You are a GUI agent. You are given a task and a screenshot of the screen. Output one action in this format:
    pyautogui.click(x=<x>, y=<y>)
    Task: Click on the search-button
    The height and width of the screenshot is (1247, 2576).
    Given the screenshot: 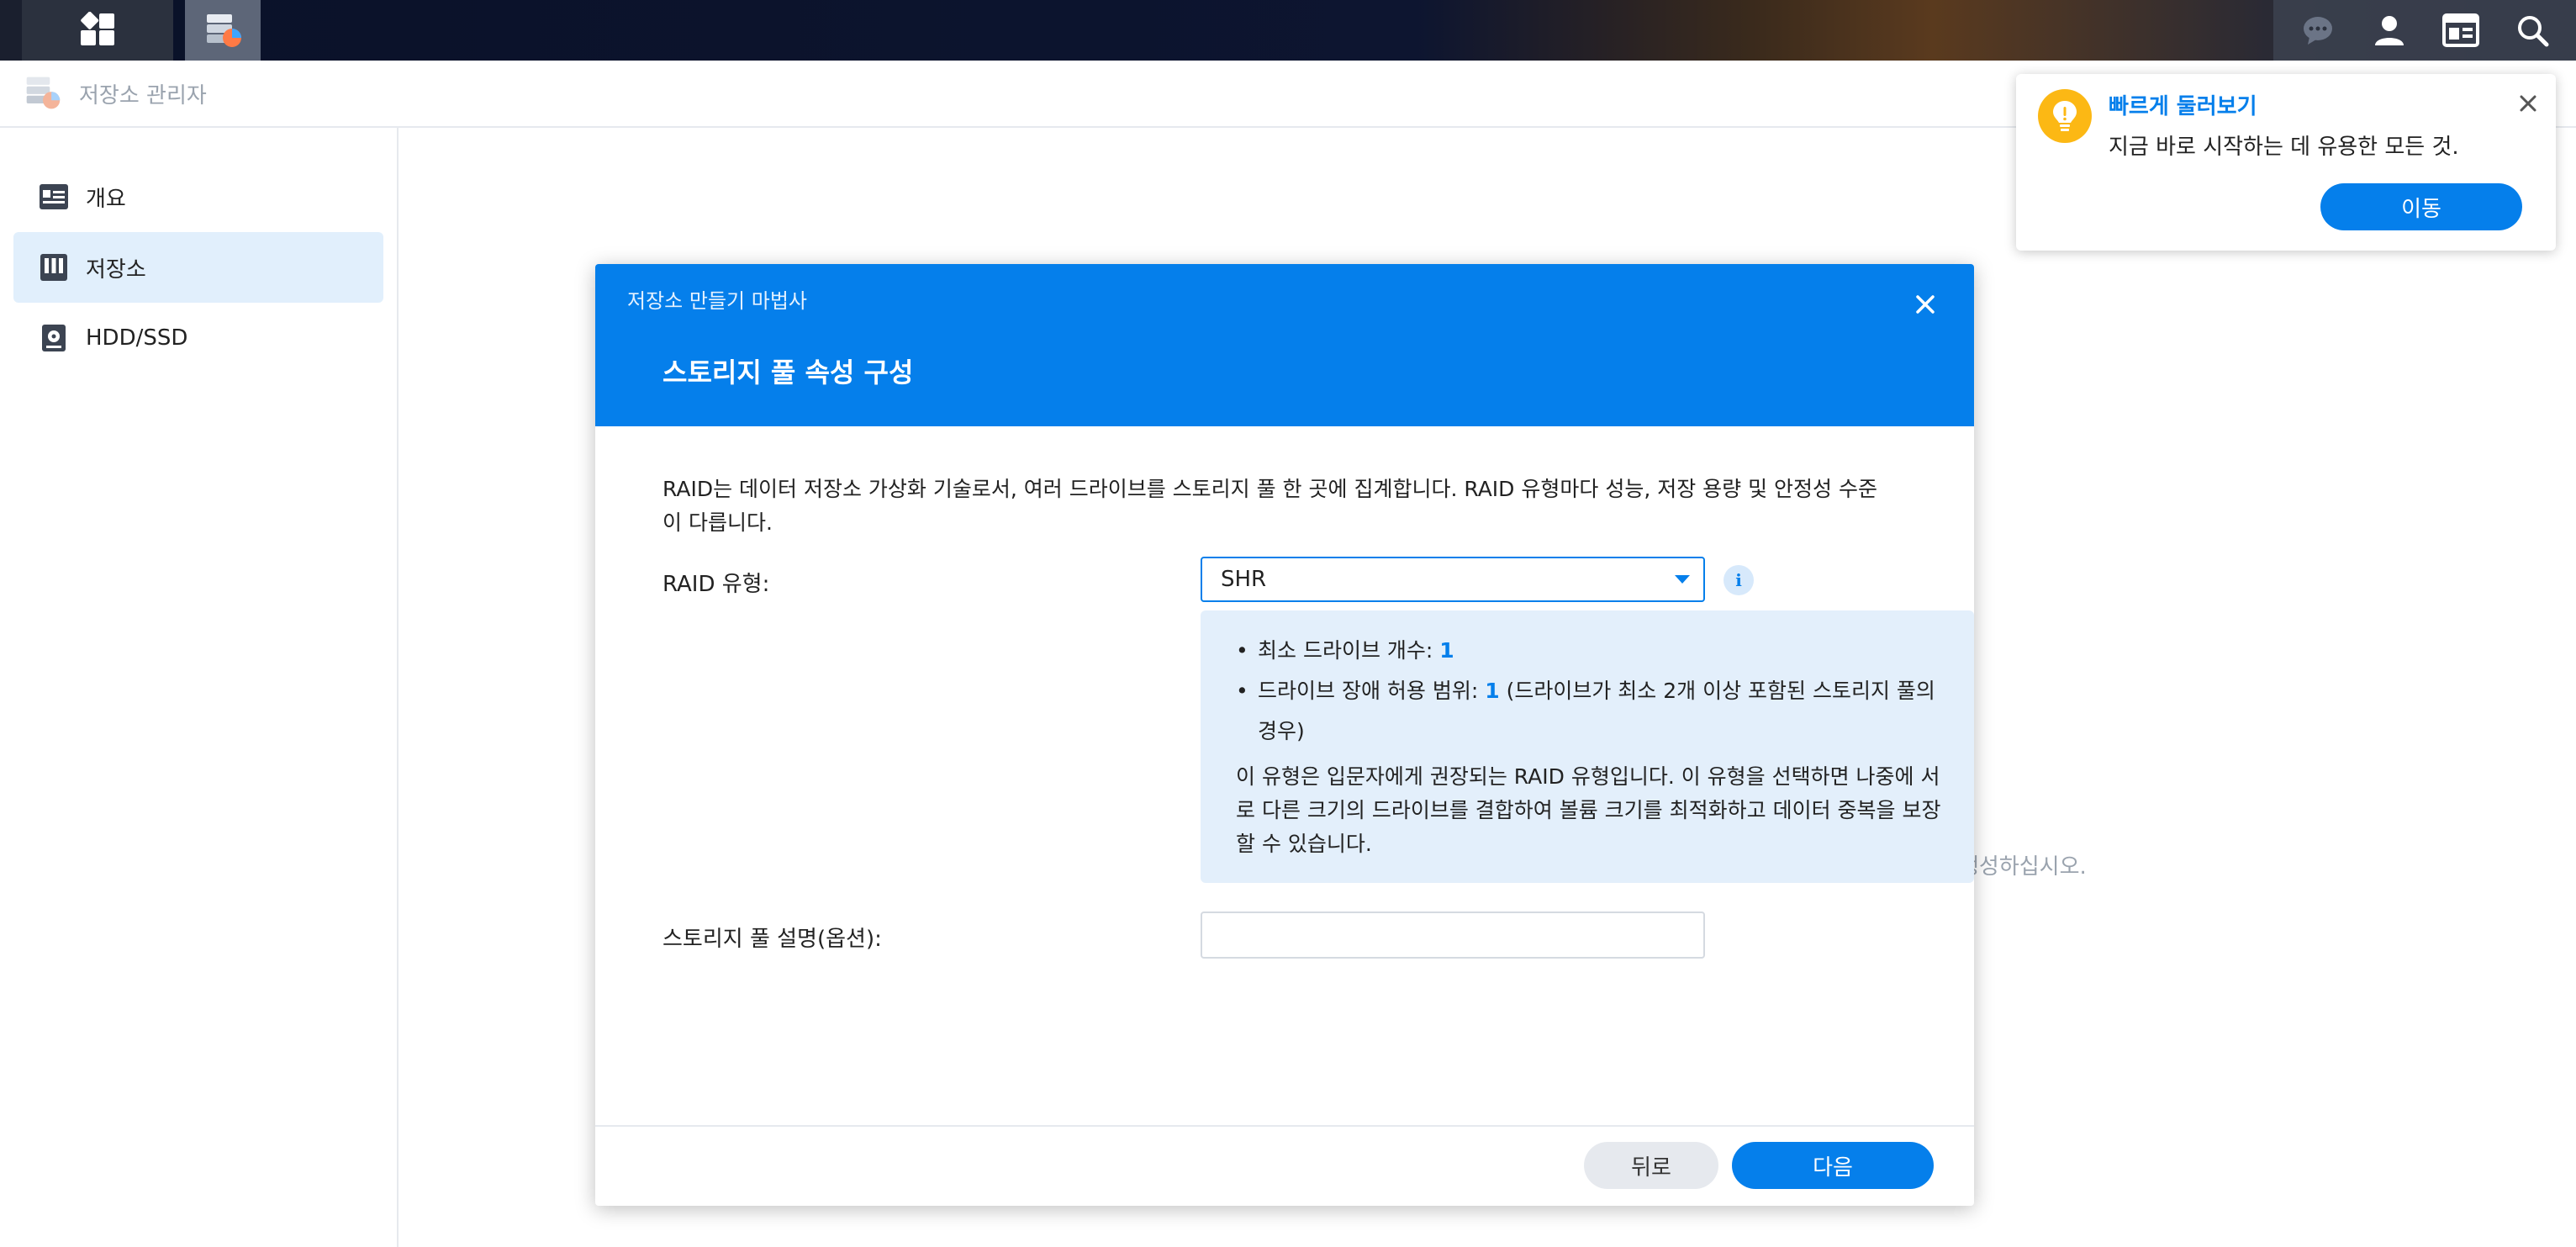 What is the action you would take?
    pyautogui.click(x=2532, y=30)
    